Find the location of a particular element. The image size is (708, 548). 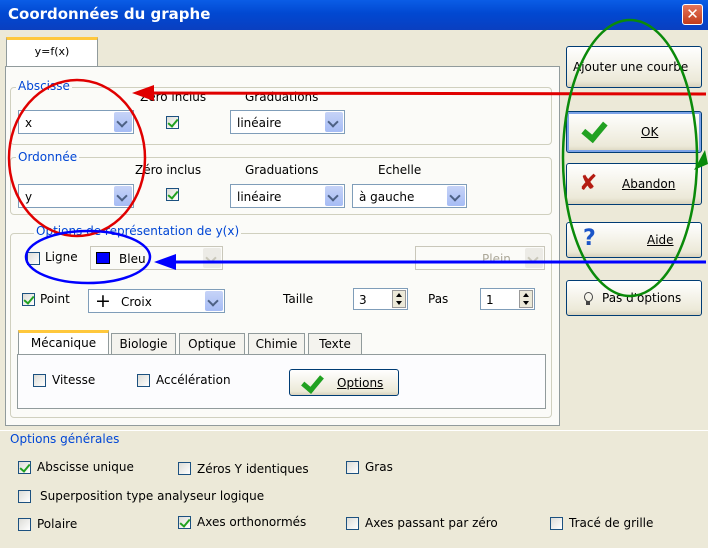

point-select: + Croix is located at coordinates (156, 301).